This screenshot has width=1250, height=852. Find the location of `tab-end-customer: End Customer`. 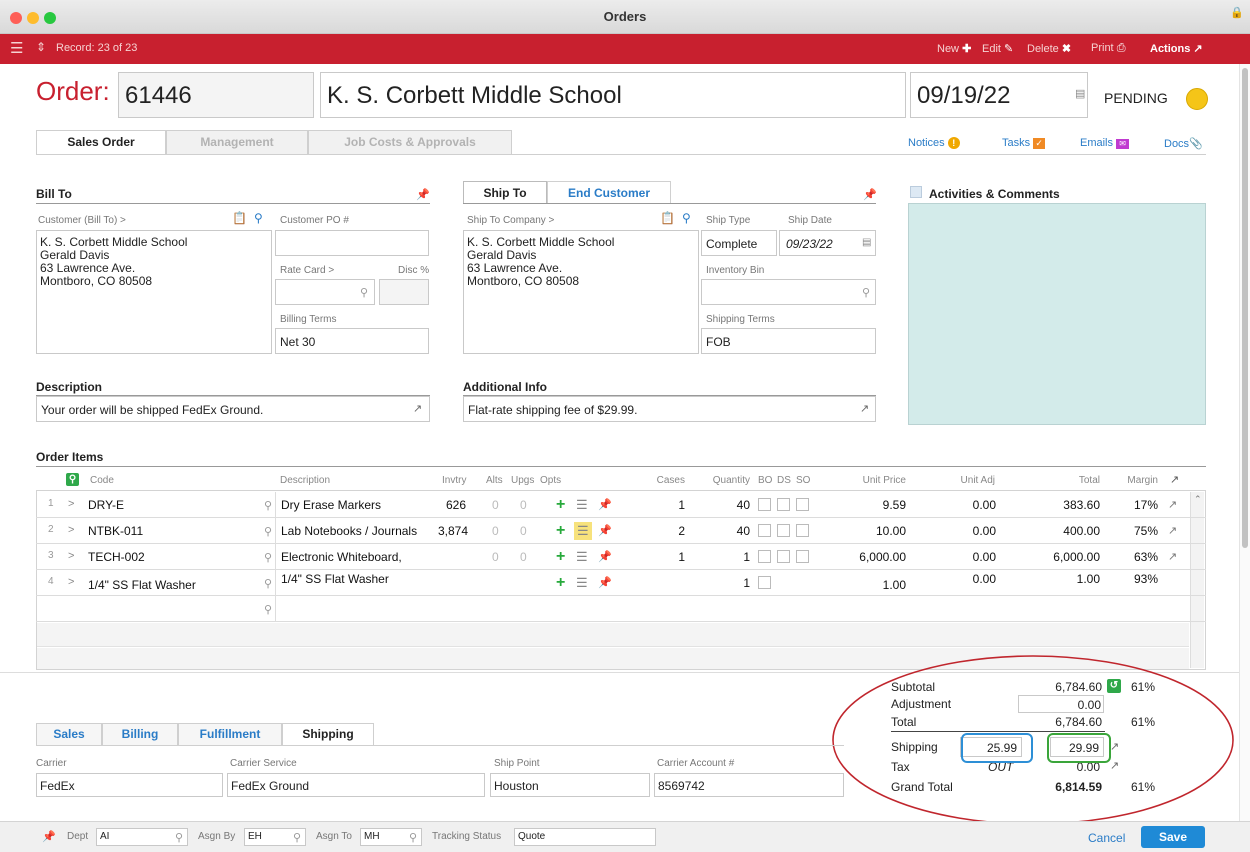

tab-end-customer: End Customer is located at coordinates (609, 192).